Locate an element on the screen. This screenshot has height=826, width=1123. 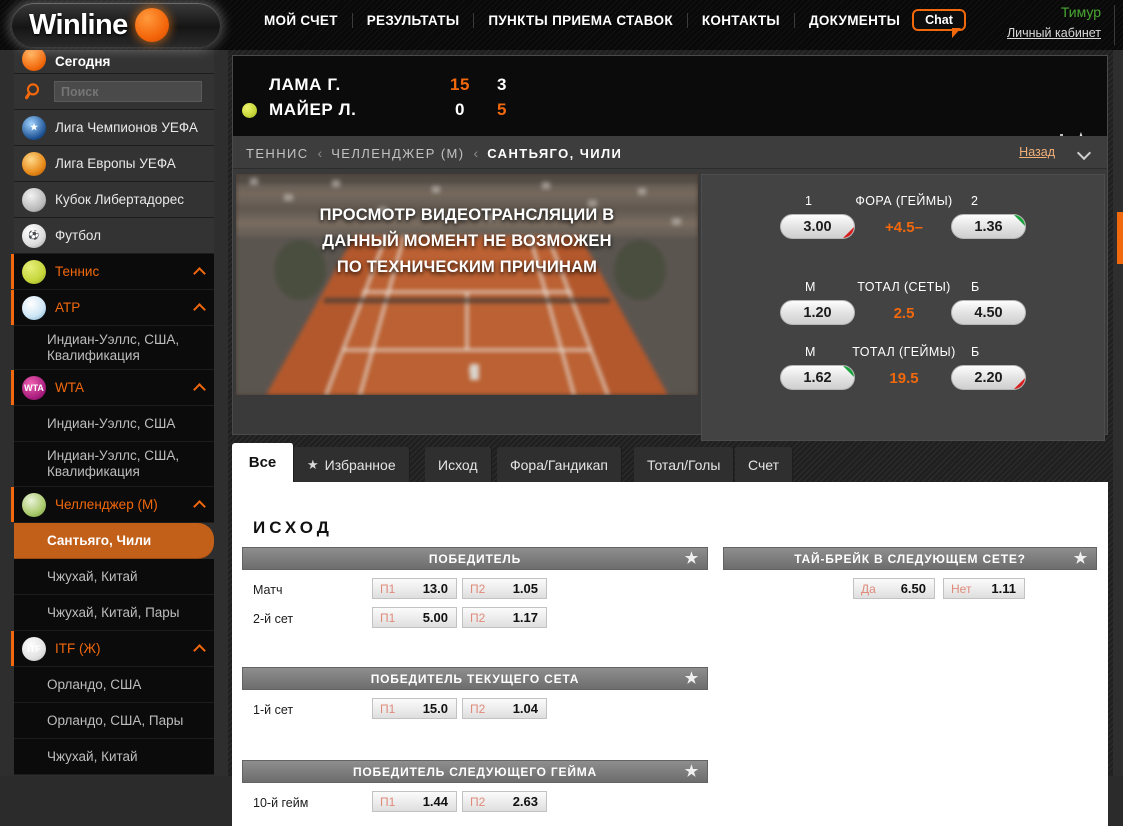
right-rail-tab is located at coordinates (1120, 238).